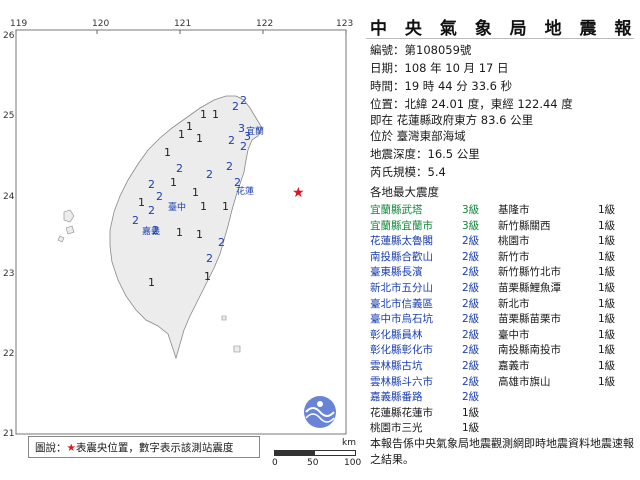  I want to click on intensity-site: 新北市, so click(514, 303).